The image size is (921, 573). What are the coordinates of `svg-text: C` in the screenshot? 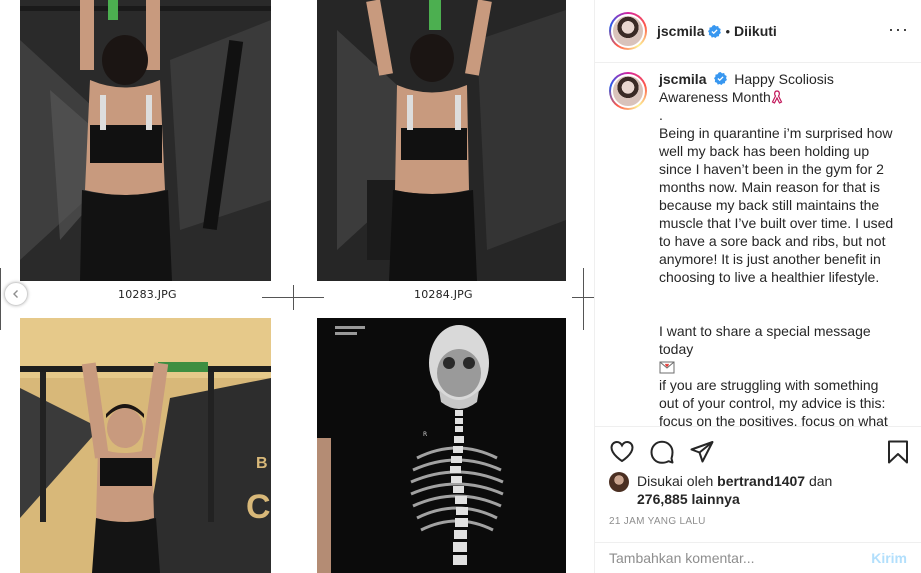 It's located at (258, 507).